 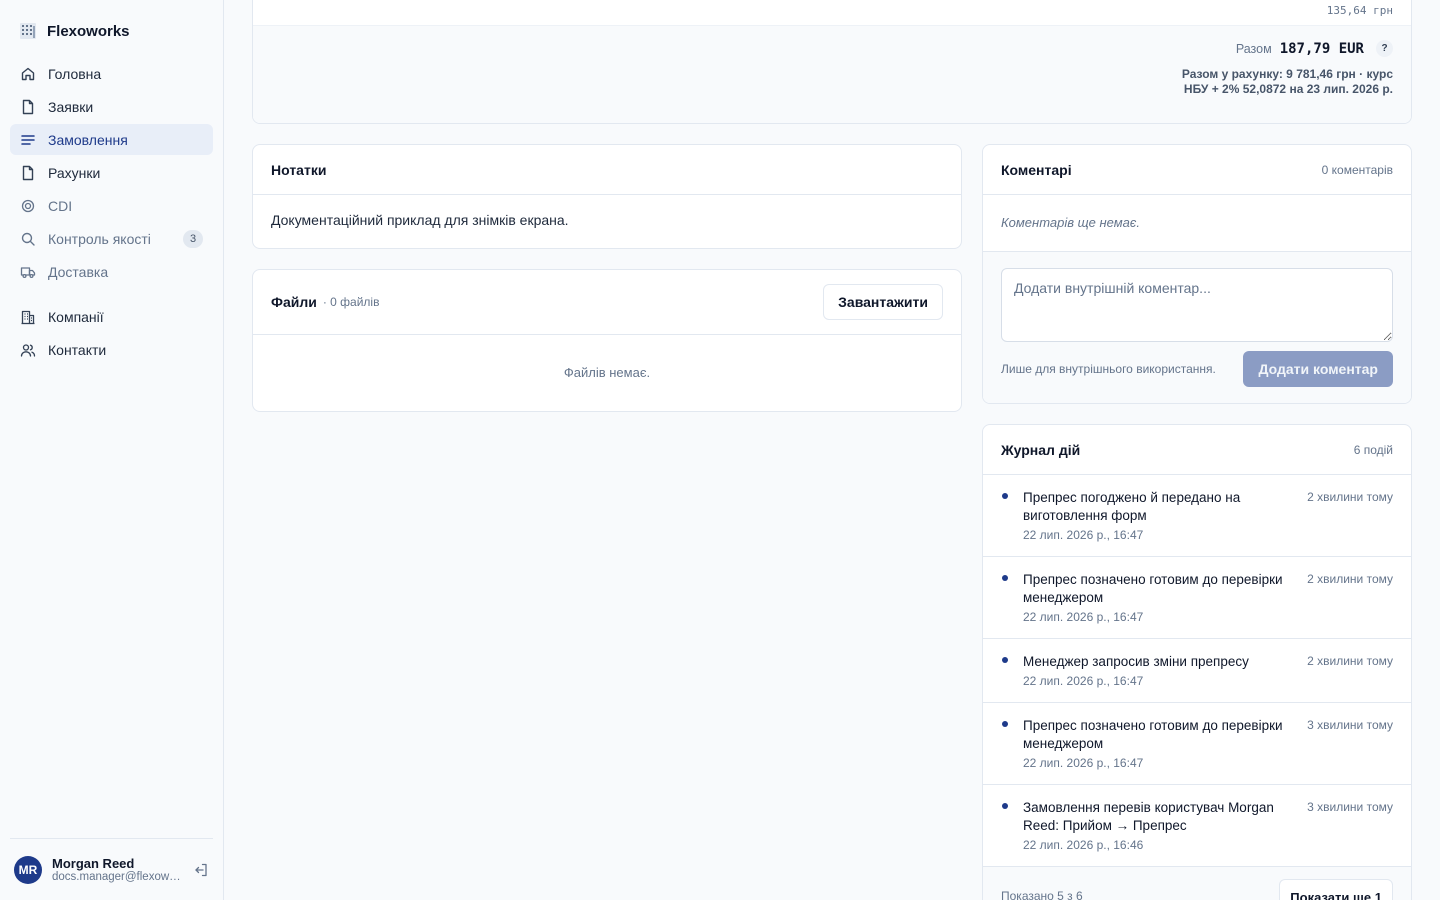 What do you see at coordinates (77, 349) in the screenshot?
I see `sidebar-item-label: Контакти` at bounding box center [77, 349].